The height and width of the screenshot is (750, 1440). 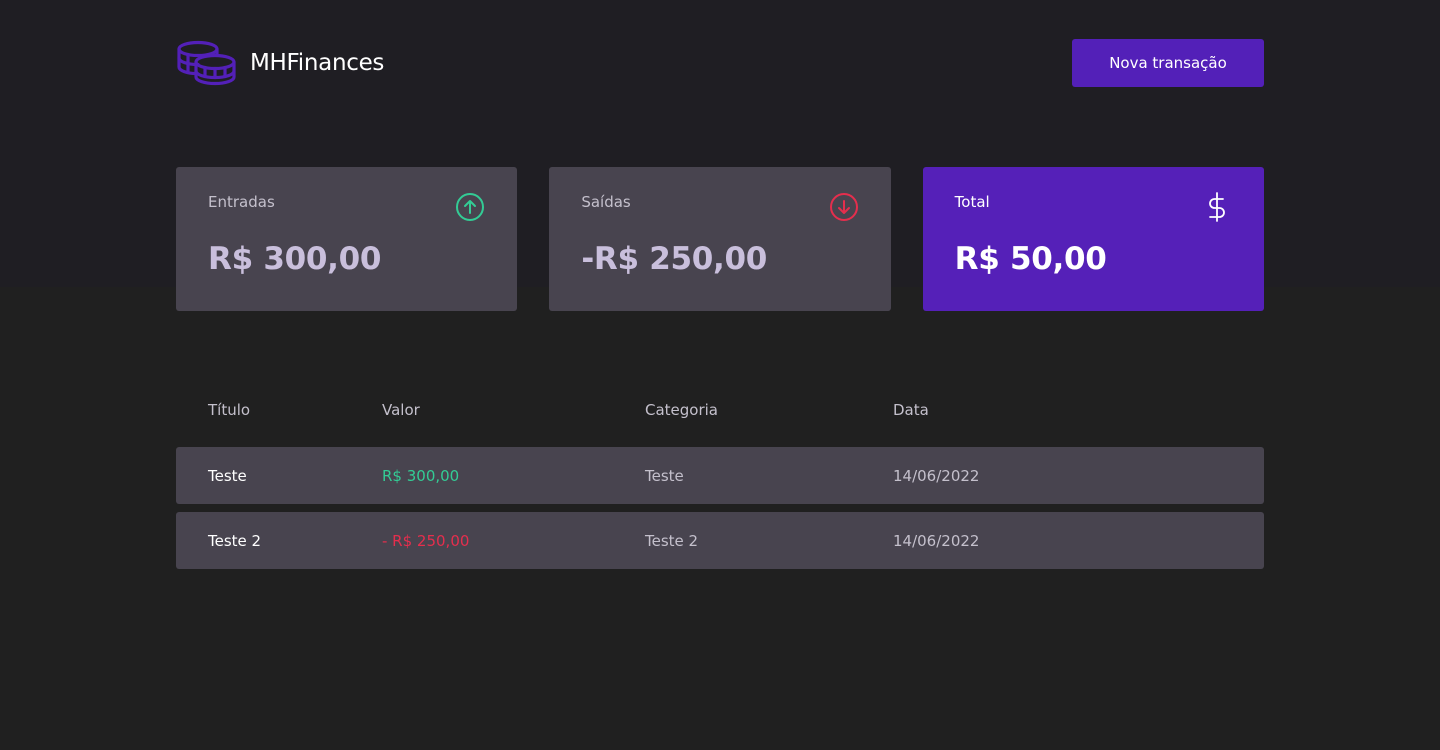 What do you see at coordinates (674, 259) in the screenshot?
I see `outcome-card-value: -R$ 250,00` at bounding box center [674, 259].